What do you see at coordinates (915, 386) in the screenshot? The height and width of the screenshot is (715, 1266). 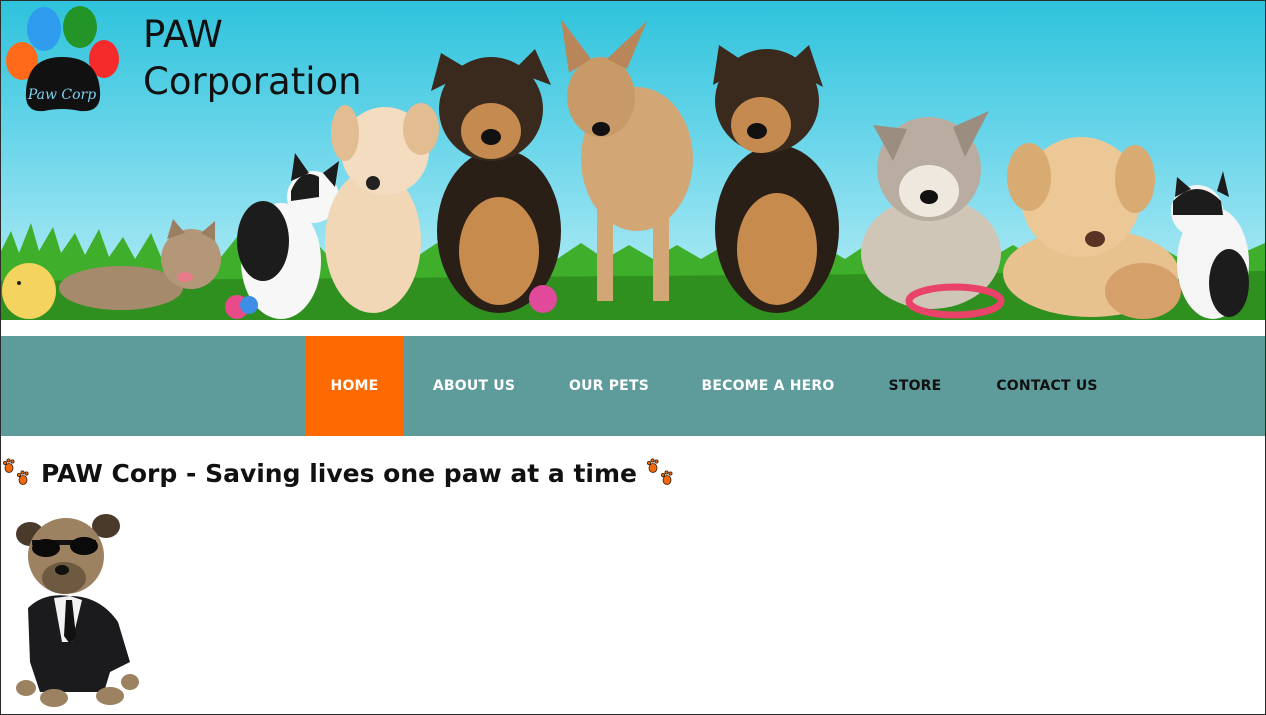 I see `nav-store: STORE` at bounding box center [915, 386].